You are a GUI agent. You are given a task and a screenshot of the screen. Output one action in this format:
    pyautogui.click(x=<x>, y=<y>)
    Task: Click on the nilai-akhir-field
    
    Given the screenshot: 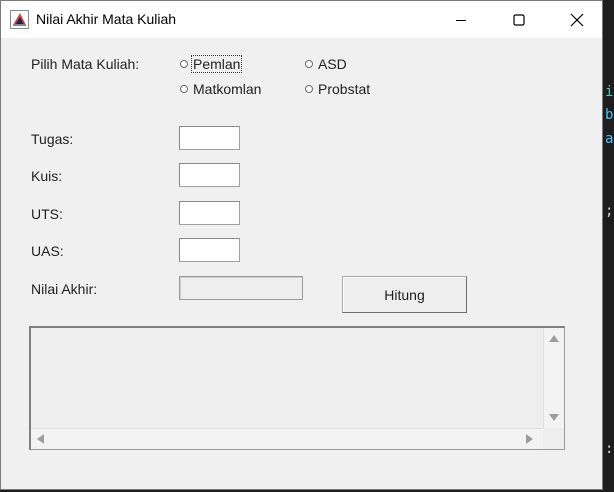 What is the action you would take?
    pyautogui.click(x=241, y=288)
    